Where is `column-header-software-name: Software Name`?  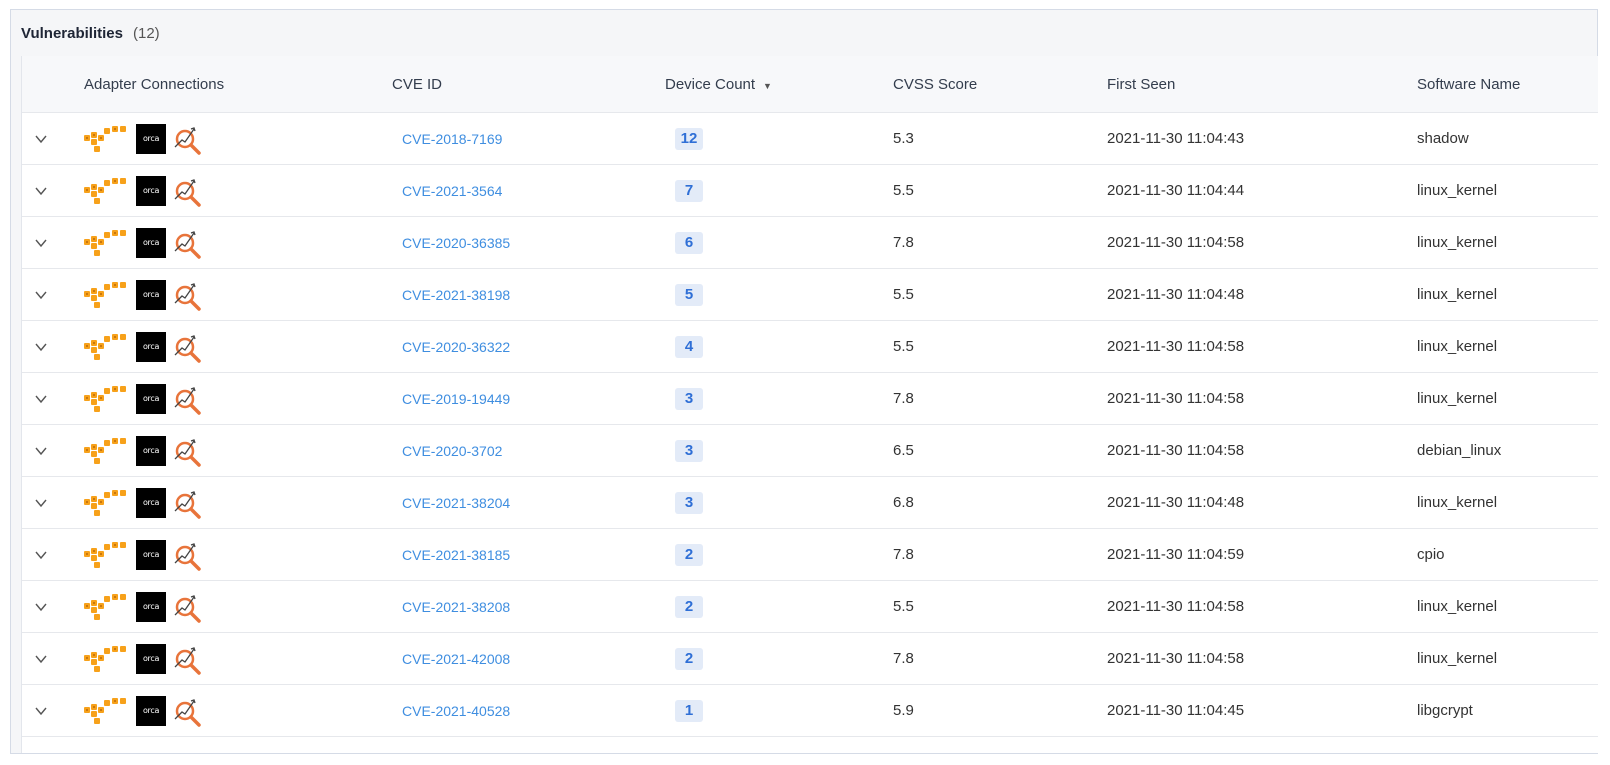 column-header-software-name: Software Name is located at coordinates (1507, 84).